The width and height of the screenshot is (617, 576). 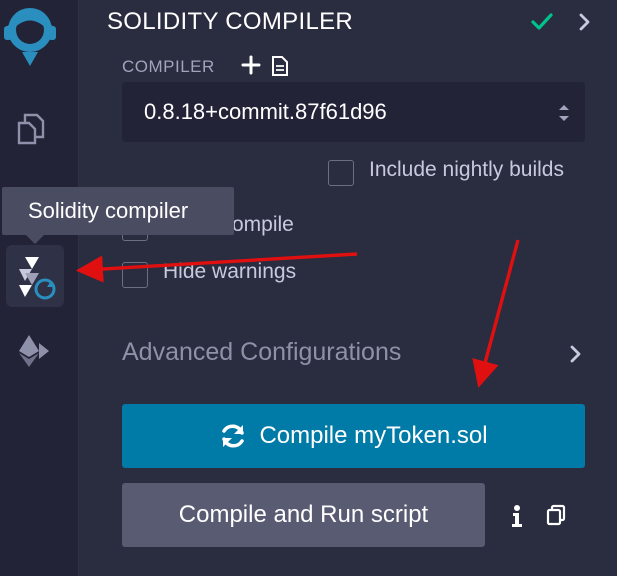 What do you see at coordinates (265, 111) in the screenshot?
I see `compiler-version-value: 0.8.18+commit.87f61d96` at bounding box center [265, 111].